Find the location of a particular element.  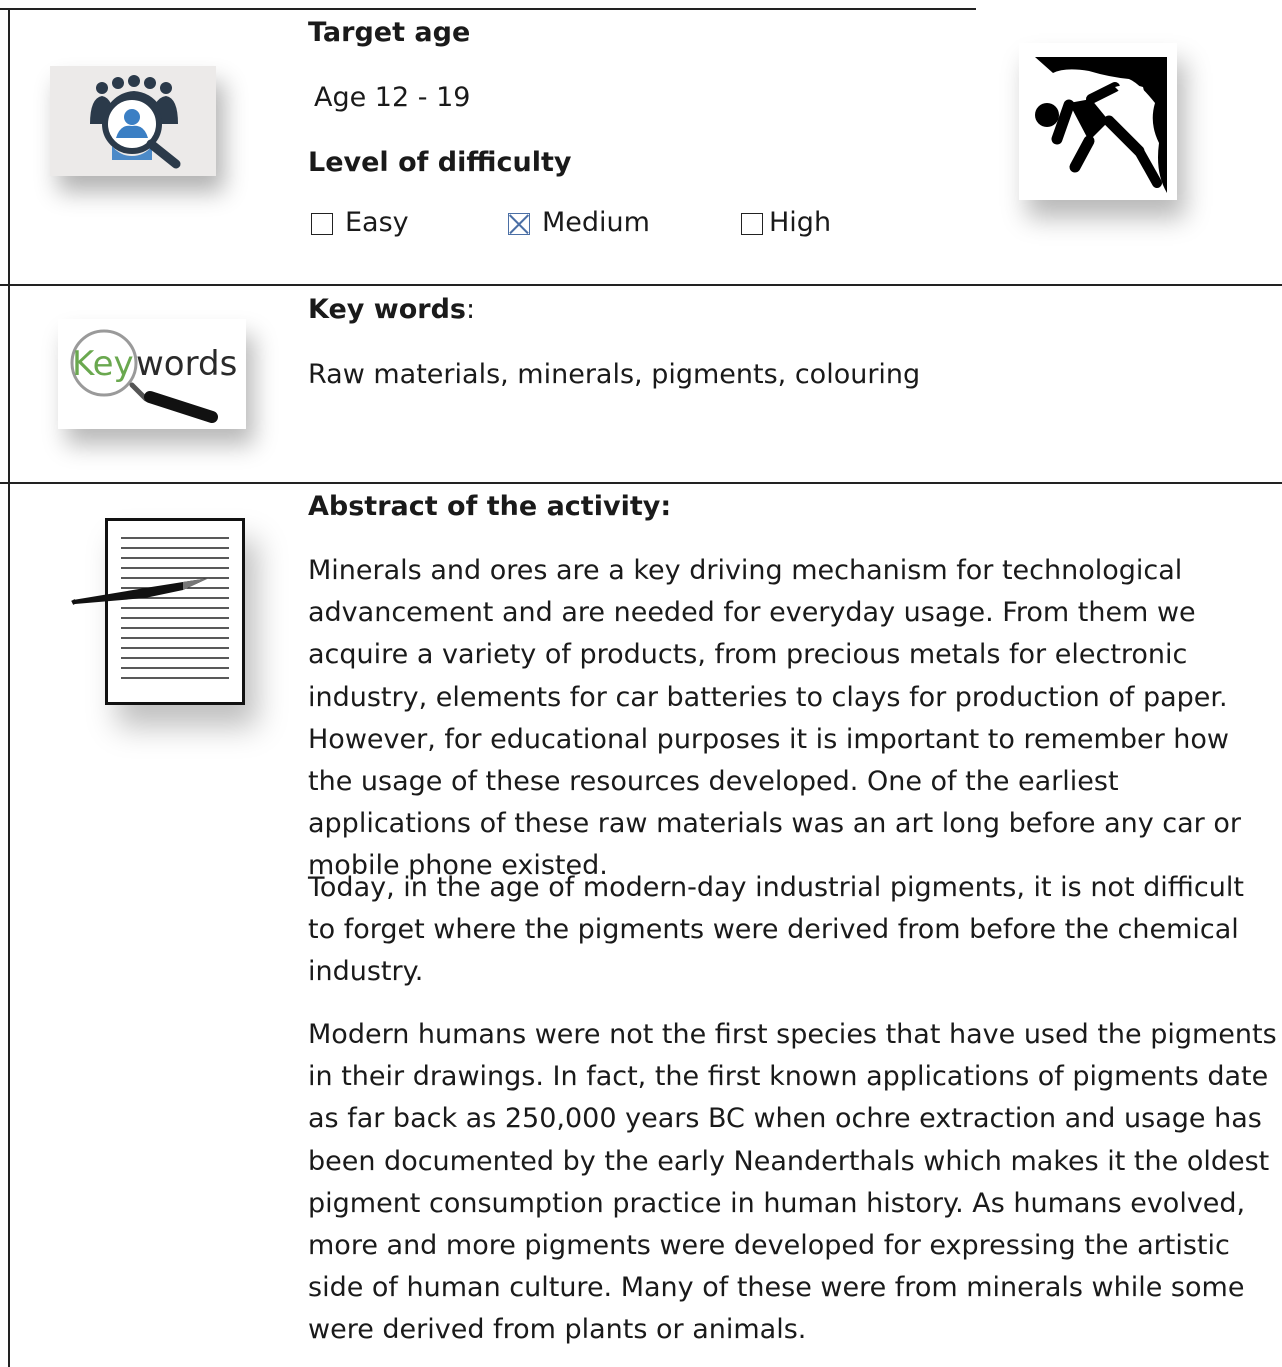

difficulty-option-high: High is located at coordinates (786, 223).